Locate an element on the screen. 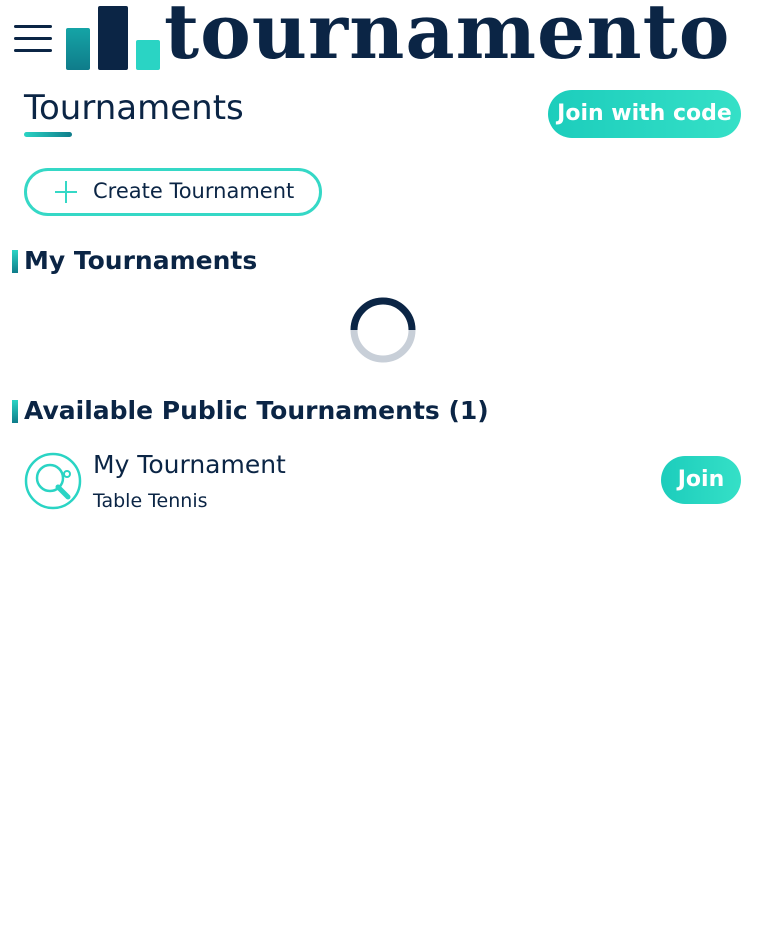 Image resolution: width=765 pixels, height=952 pixels. create-tournament-button: Create Tournament is located at coordinates (173, 192).